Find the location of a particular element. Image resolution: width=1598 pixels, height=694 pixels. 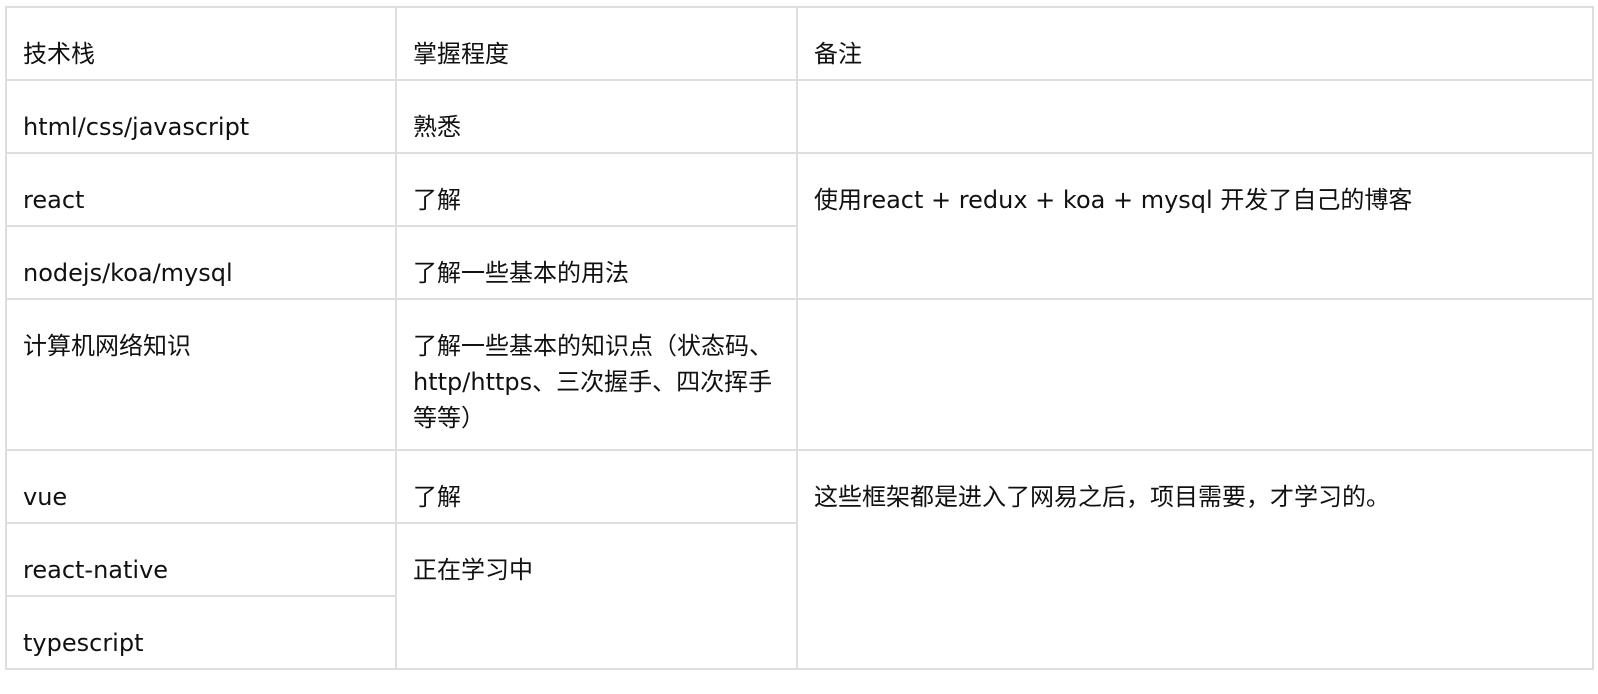

table-row: html/css/javascript 熟悉 is located at coordinates (799, 116).